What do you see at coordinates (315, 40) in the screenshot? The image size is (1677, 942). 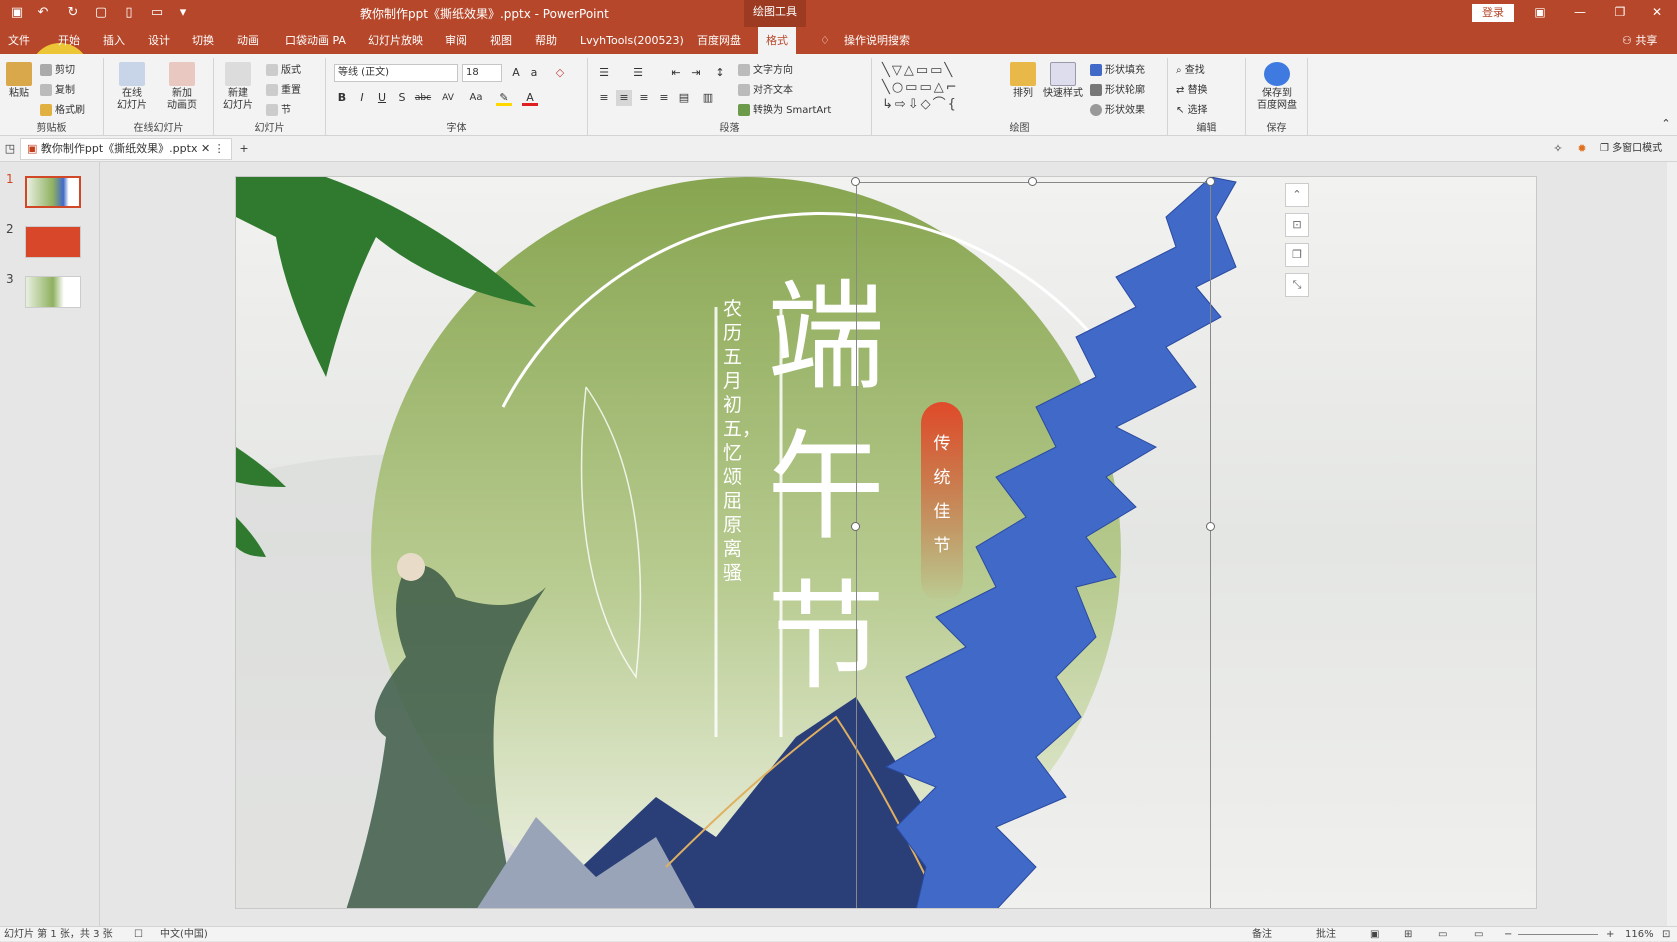 I see `tab-pocket-animation: 口袋动画 PA` at bounding box center [315, 40].